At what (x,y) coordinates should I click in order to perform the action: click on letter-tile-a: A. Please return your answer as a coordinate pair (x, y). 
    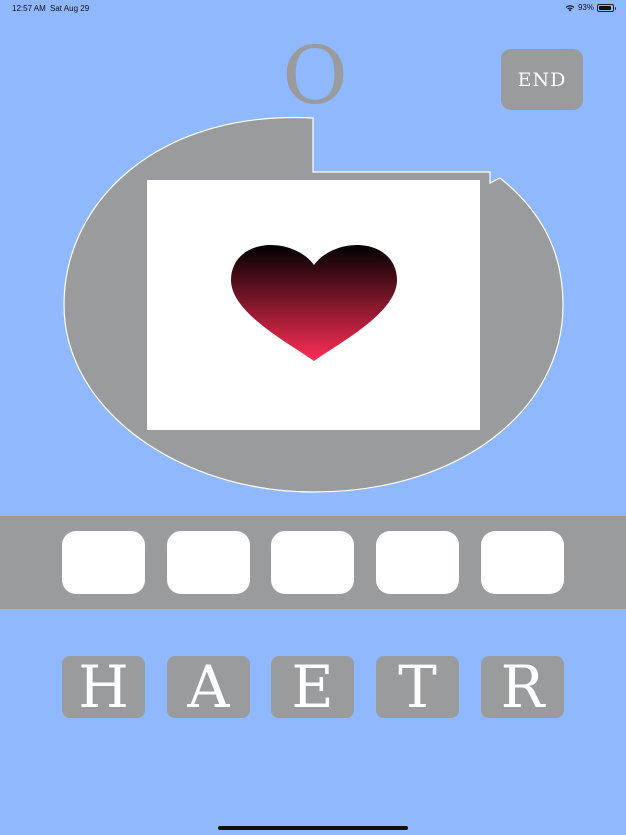
    Looking at the image, I should click on (208, 687).